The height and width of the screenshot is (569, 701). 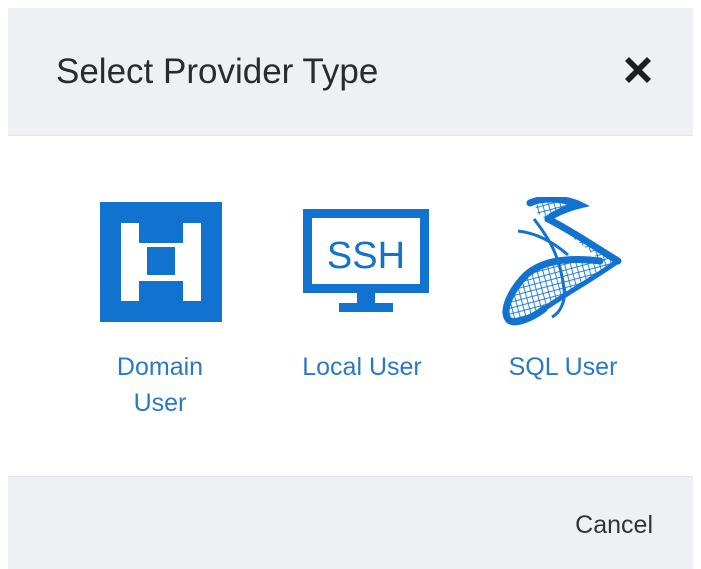 I want to click on ssh-text: SSH, so click(x=366, y=256).